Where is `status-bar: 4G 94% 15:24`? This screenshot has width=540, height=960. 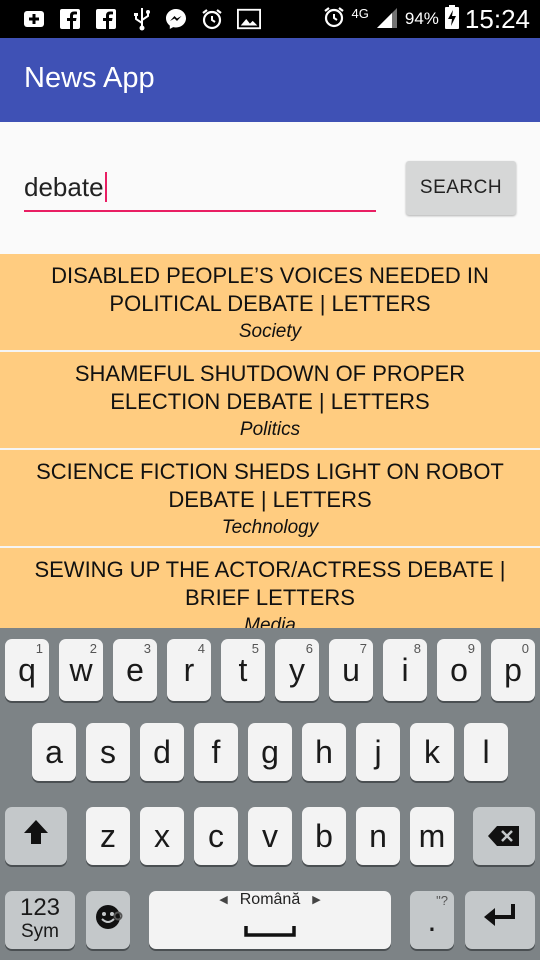 status-bar: 4G 94% 15:24 is located at coordinates (270, 19).